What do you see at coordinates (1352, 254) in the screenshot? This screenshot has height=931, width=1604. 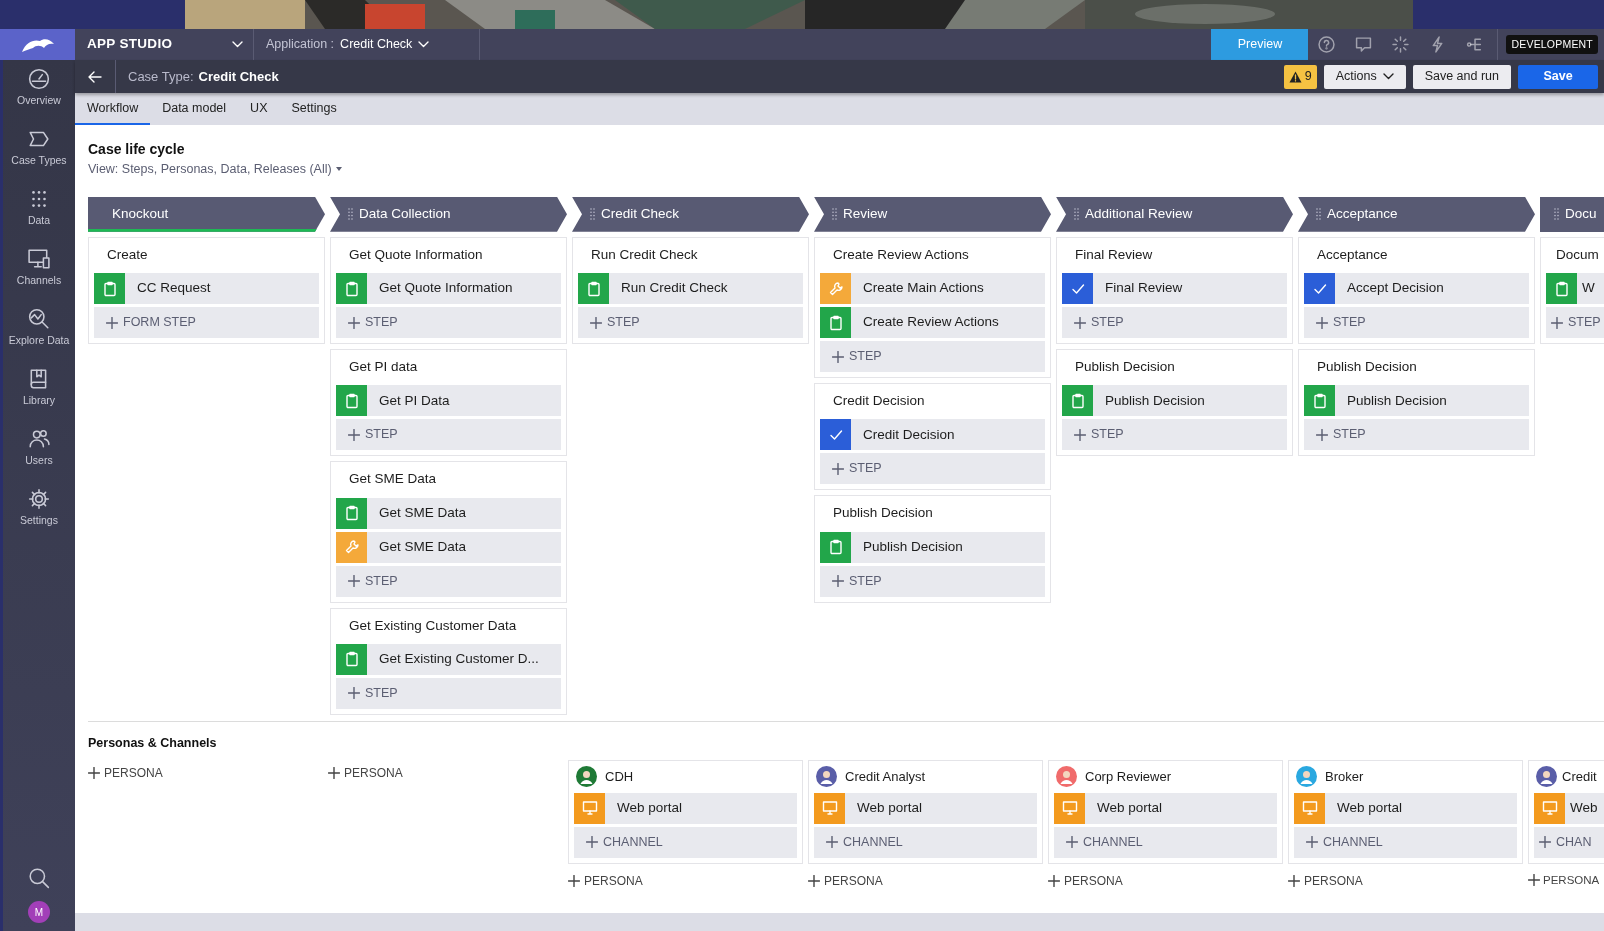 I see `process-title: Acceptance` at bounding box center [1352, 254].